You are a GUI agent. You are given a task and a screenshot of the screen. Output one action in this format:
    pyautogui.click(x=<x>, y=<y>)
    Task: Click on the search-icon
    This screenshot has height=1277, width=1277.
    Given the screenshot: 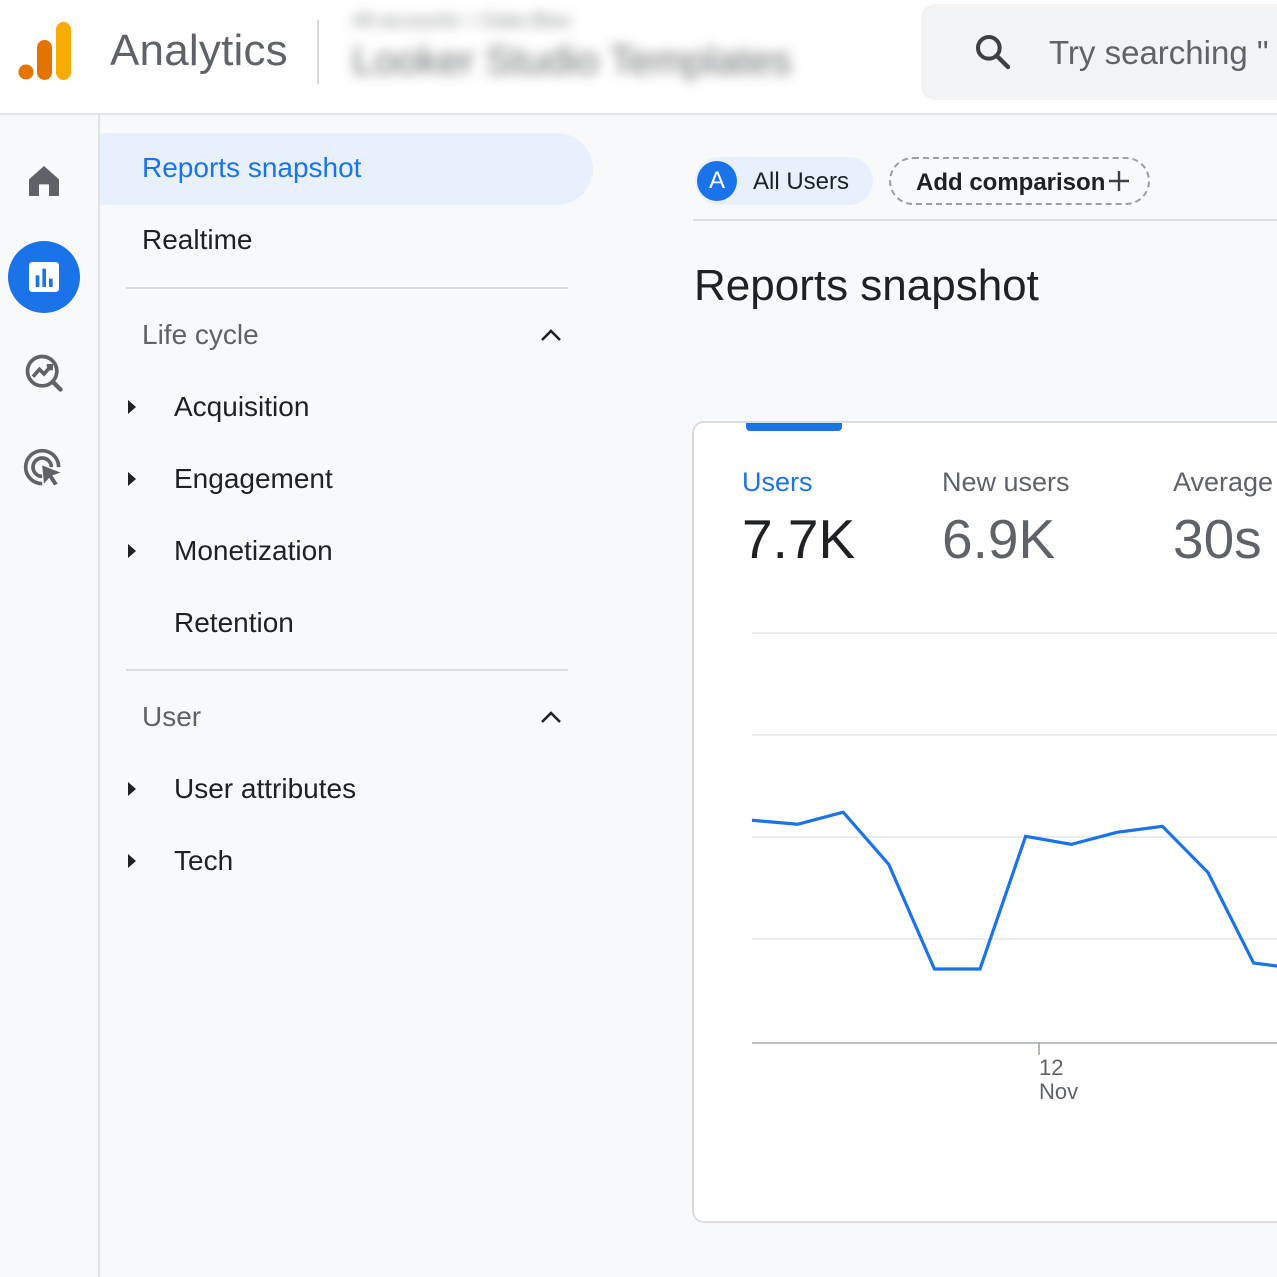 What is the action you would take?
    pyautogui.click(x=993, y=52)
    